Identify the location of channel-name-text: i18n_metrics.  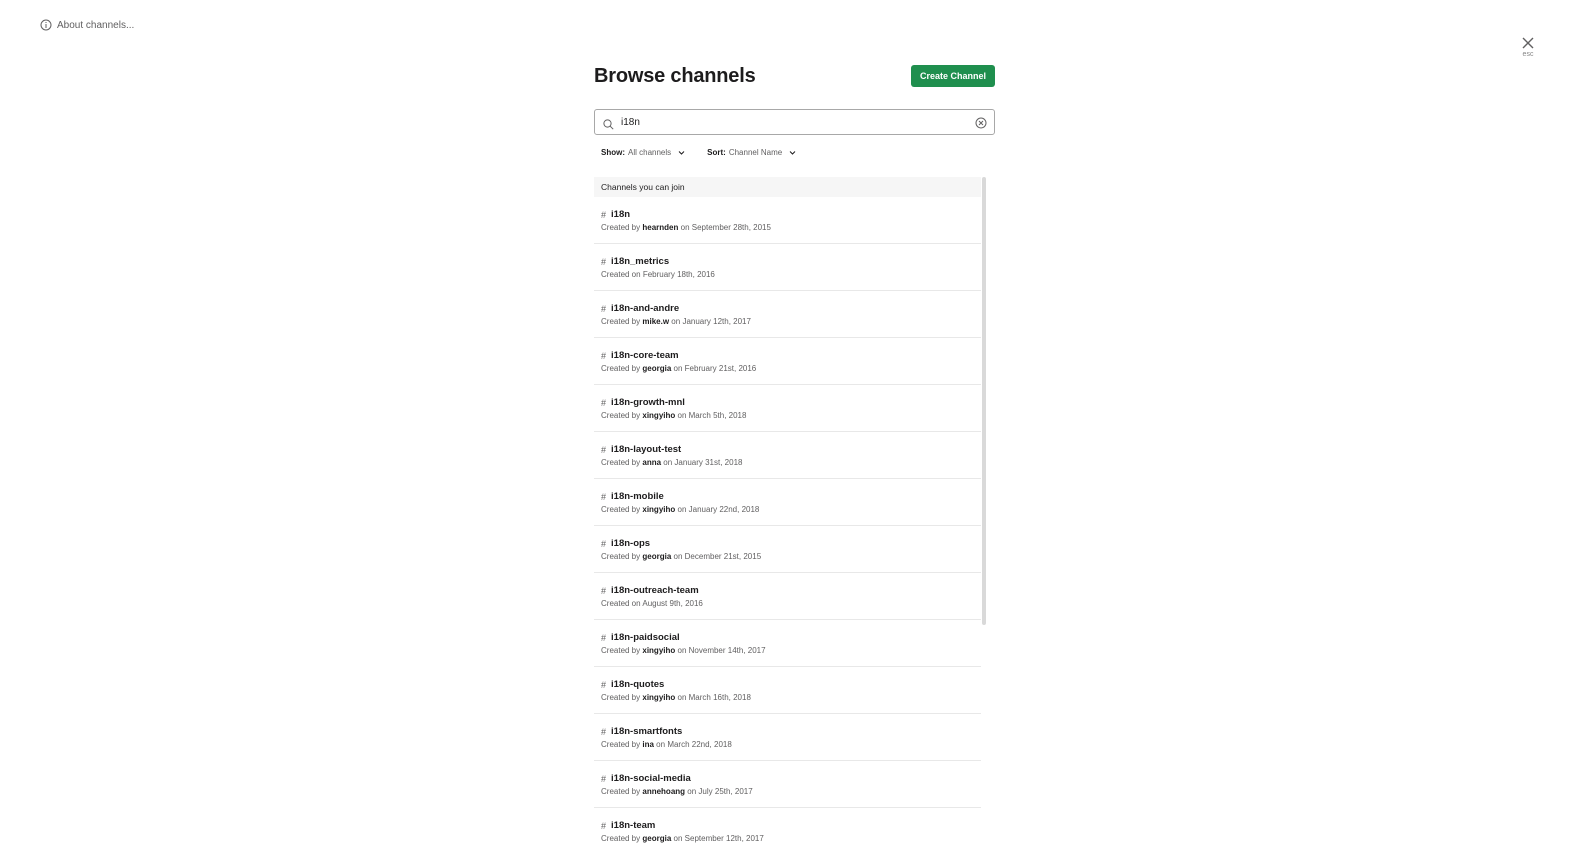
(640, 261).